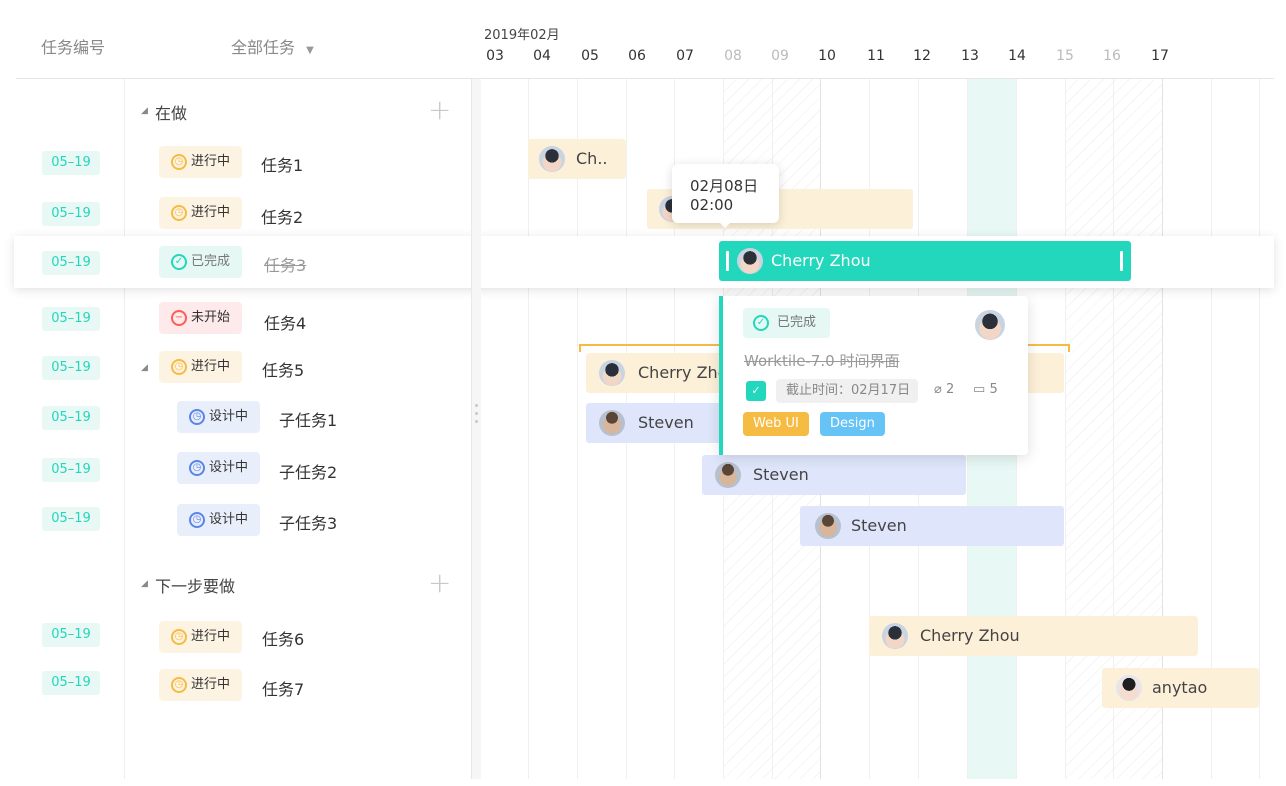  I want to click on gantt-bar-task1: Ch.., so click(577, 159).